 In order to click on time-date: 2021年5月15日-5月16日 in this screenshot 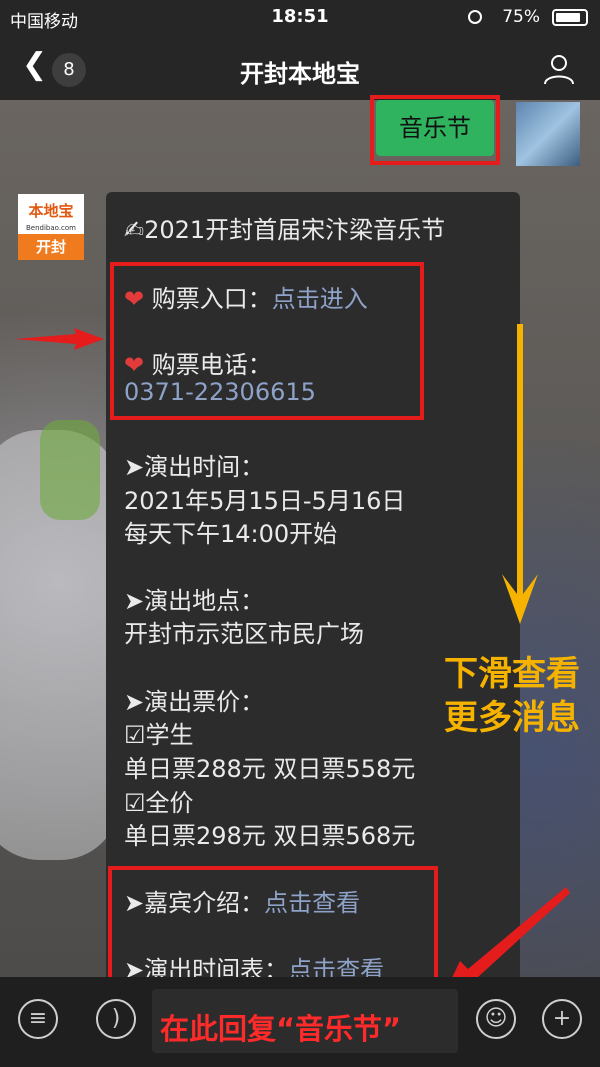, I will do `click(265, 501)`.